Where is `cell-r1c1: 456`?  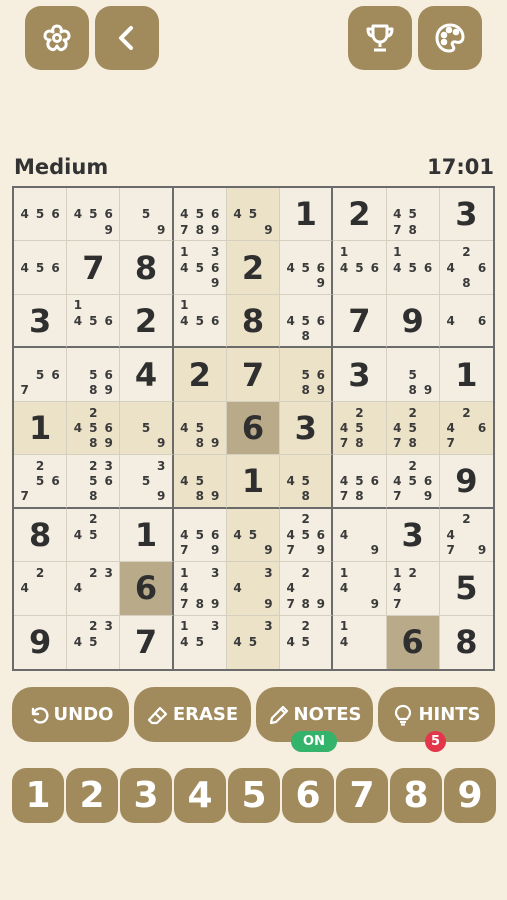
cell-r1c1: 456 is located at coordinates (41, 215).